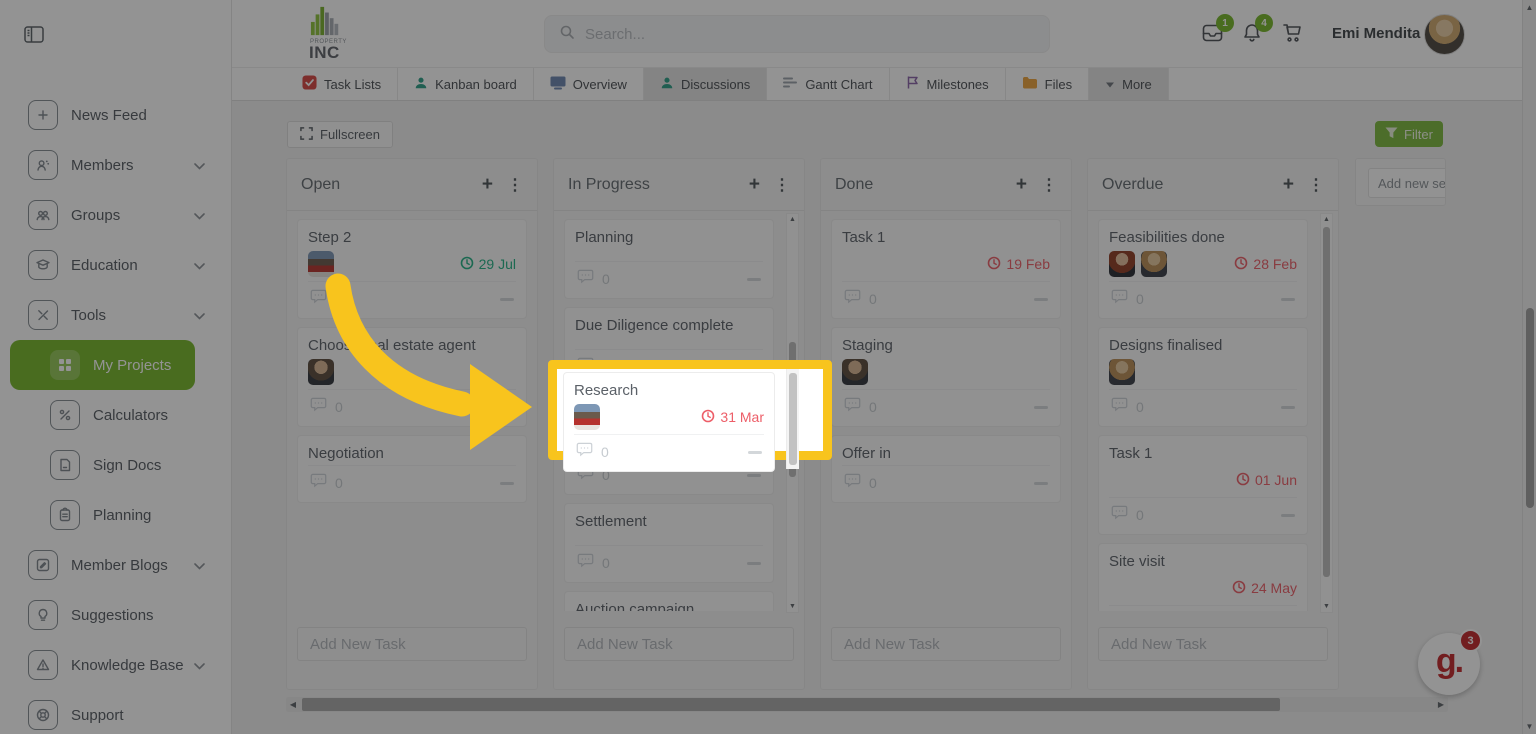 The height and width of the screenshot is (734, 1536). What do you see at coordinates (1441, 704) in the screenshot?
I see `scroll-right-icon` at bounding box center [1441, 704].